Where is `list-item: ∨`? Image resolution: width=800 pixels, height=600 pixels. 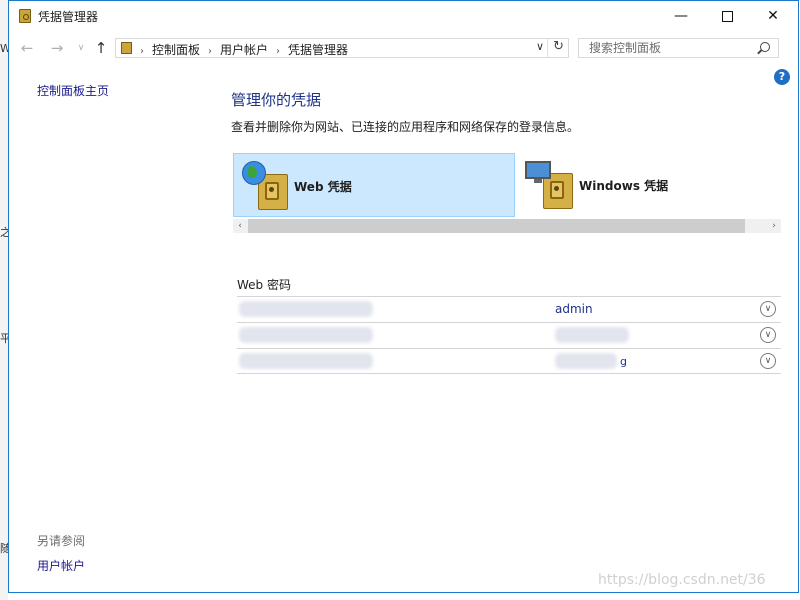 list-item: ∨ is located at coordinates (509, 335).